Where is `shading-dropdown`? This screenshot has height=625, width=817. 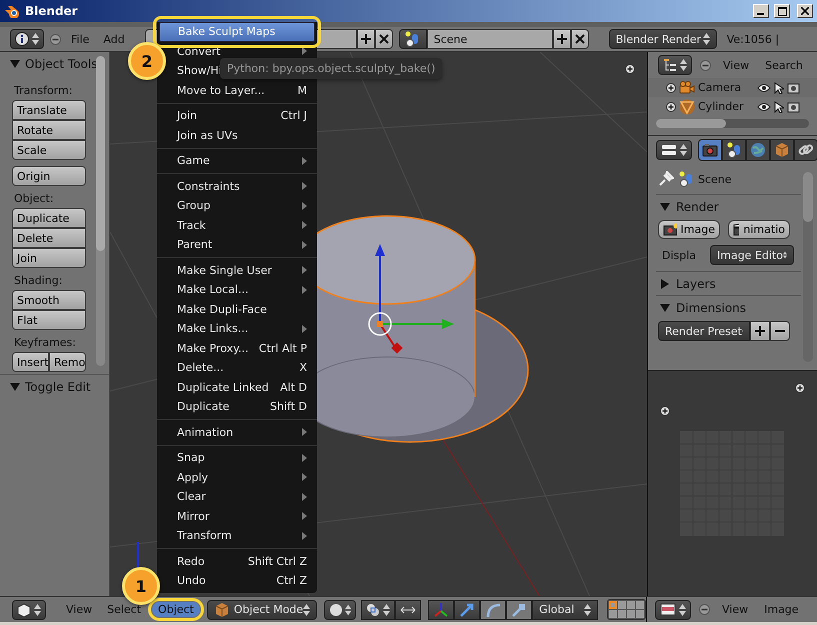 shading-dropdown is located at coordinates (340, 610).